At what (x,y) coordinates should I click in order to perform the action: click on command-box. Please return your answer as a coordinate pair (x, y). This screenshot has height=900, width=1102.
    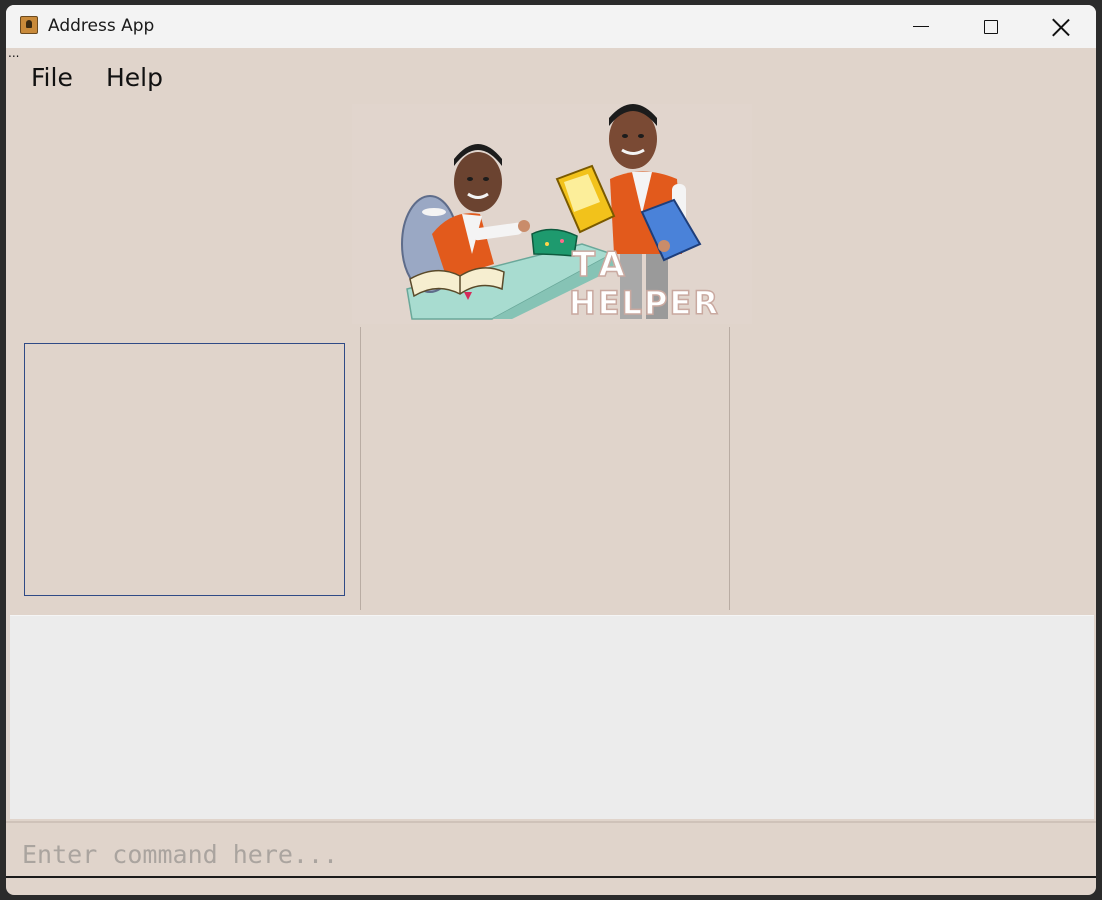
    Looking at the image, I should click on (551, 850).